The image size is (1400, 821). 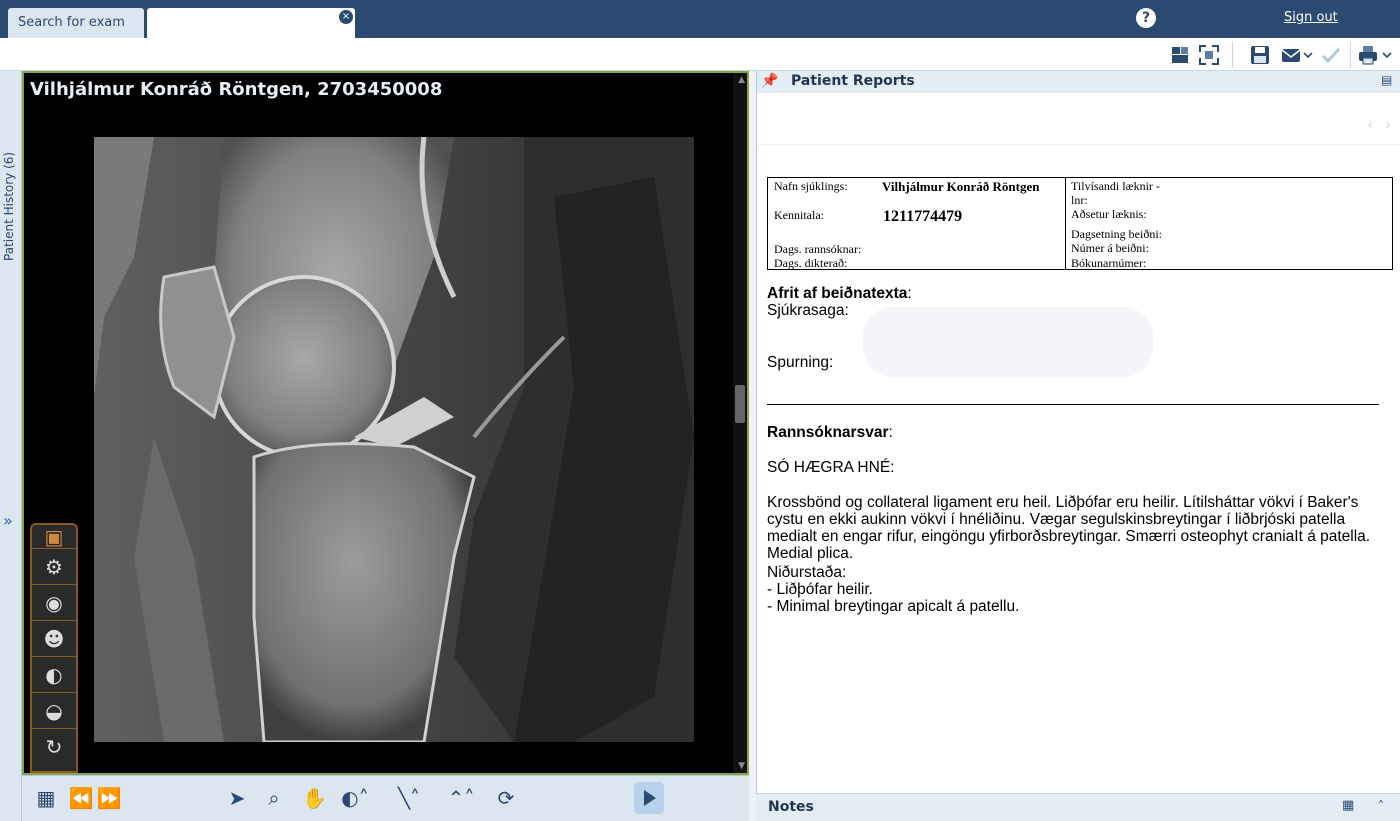 What do you see at coordinates (1073, 404) in the screenshot?
I see `report-divider` at bounding box center [1073, 404].